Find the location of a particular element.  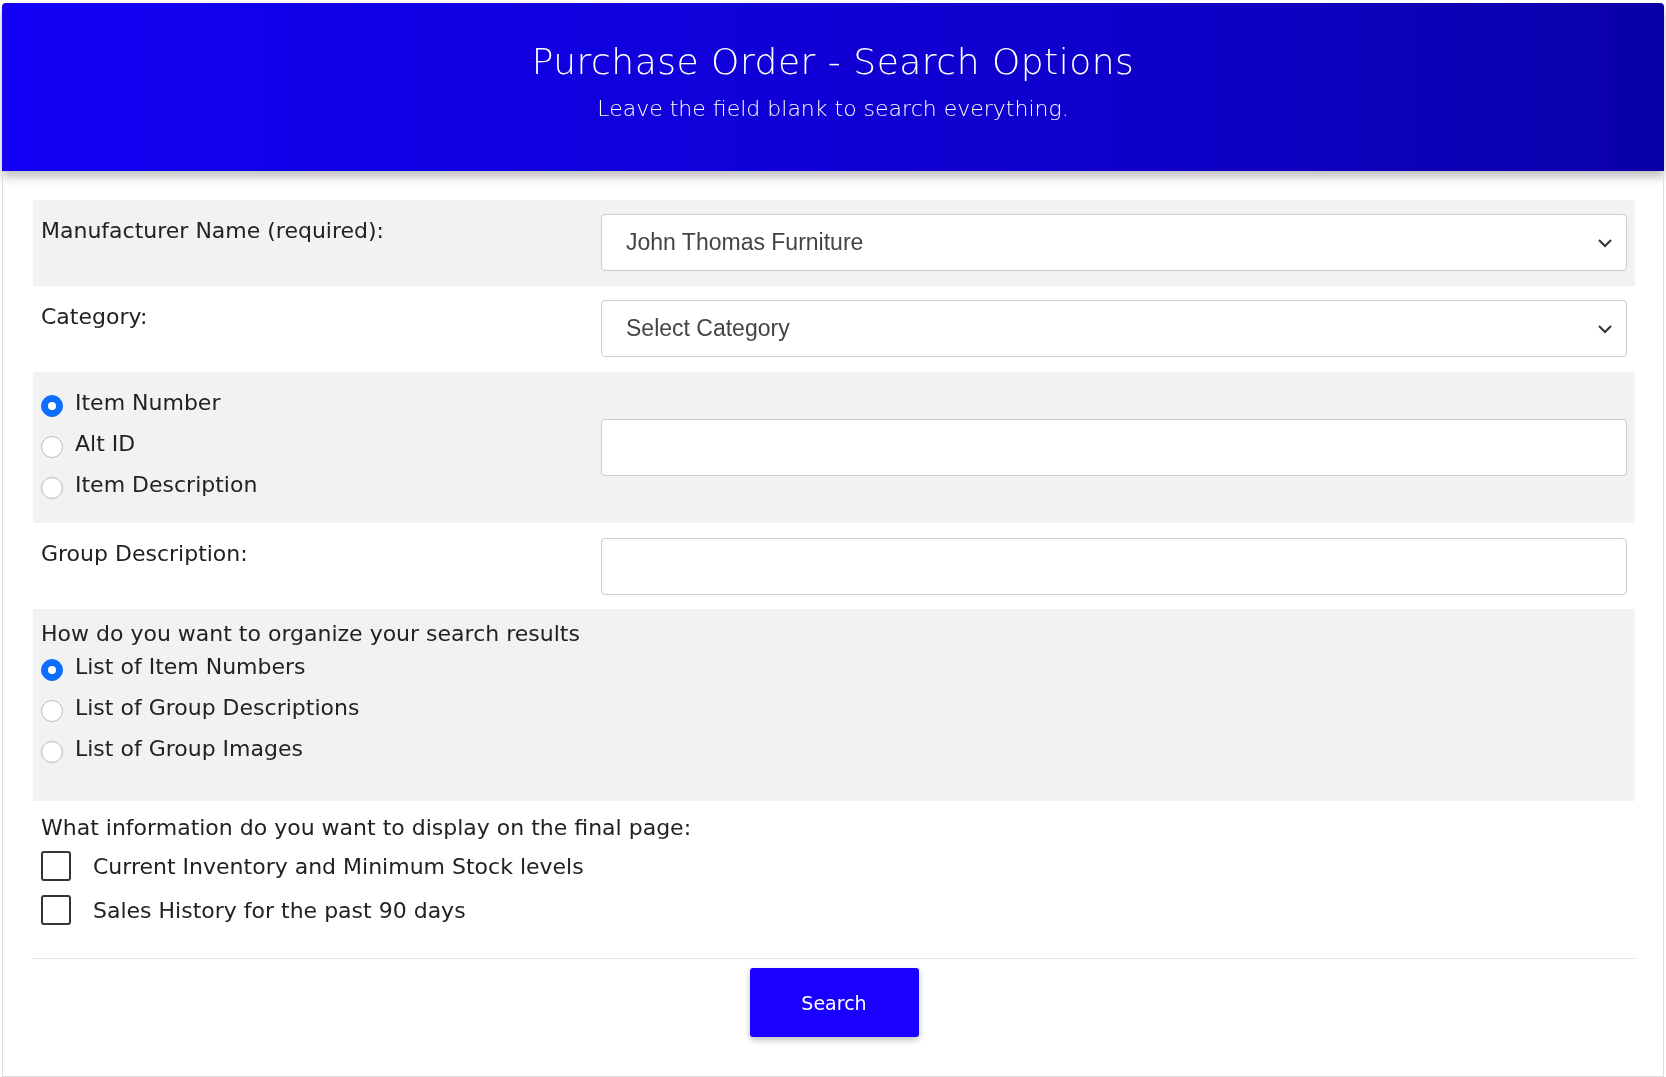

field-label: Group Description: is located at coordinates (144, 553).